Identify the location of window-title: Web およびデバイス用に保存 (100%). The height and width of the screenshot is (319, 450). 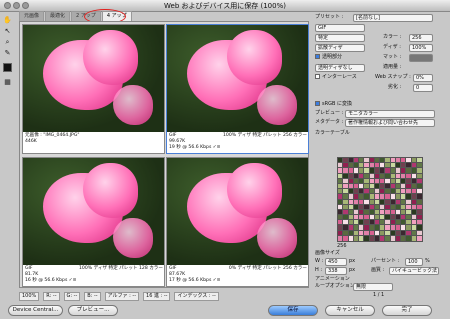
(225, 6).